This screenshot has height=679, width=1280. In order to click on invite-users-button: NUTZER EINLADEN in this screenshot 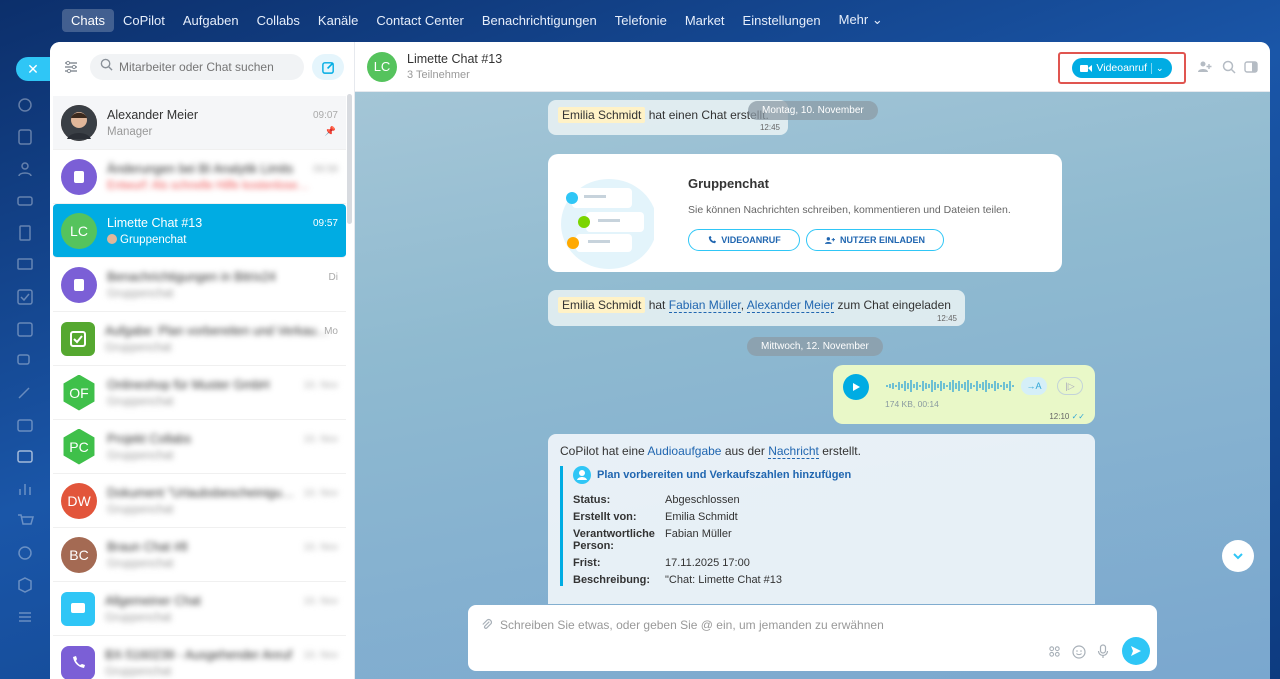, I will do `click(875, 240)`.